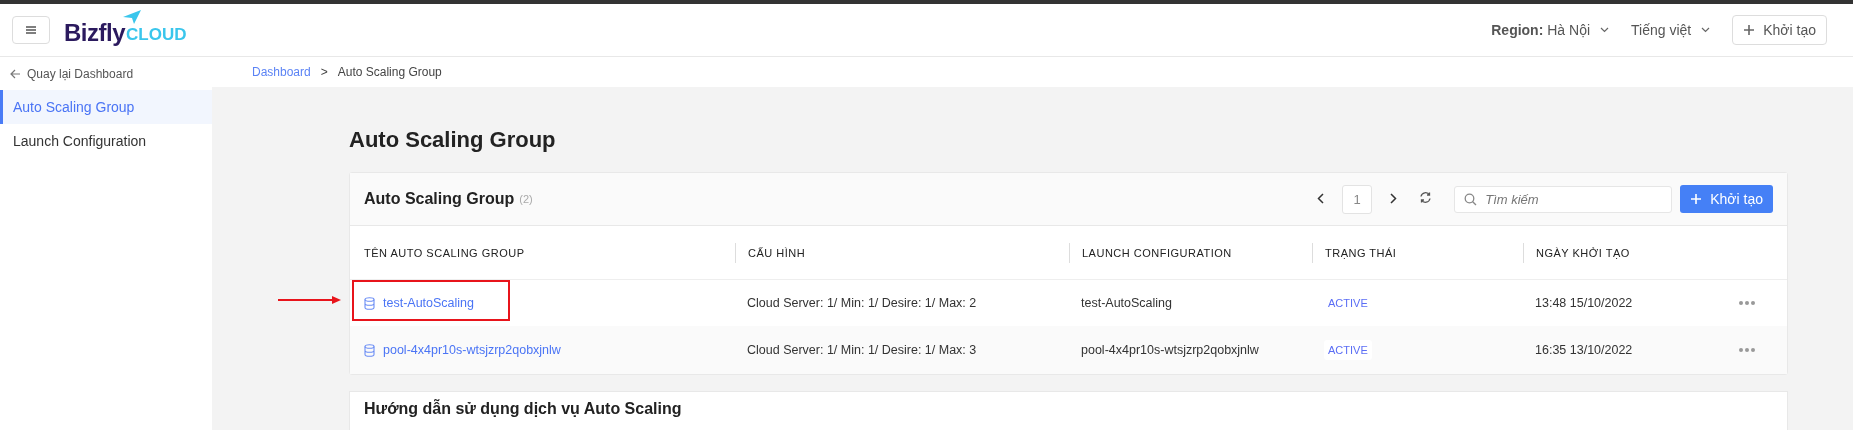 This screenshot has height=430, width=1853. Describe the element at coordinates (156, 34) in the screenshot. I see `logo-product-text: CLOUD` at that location.